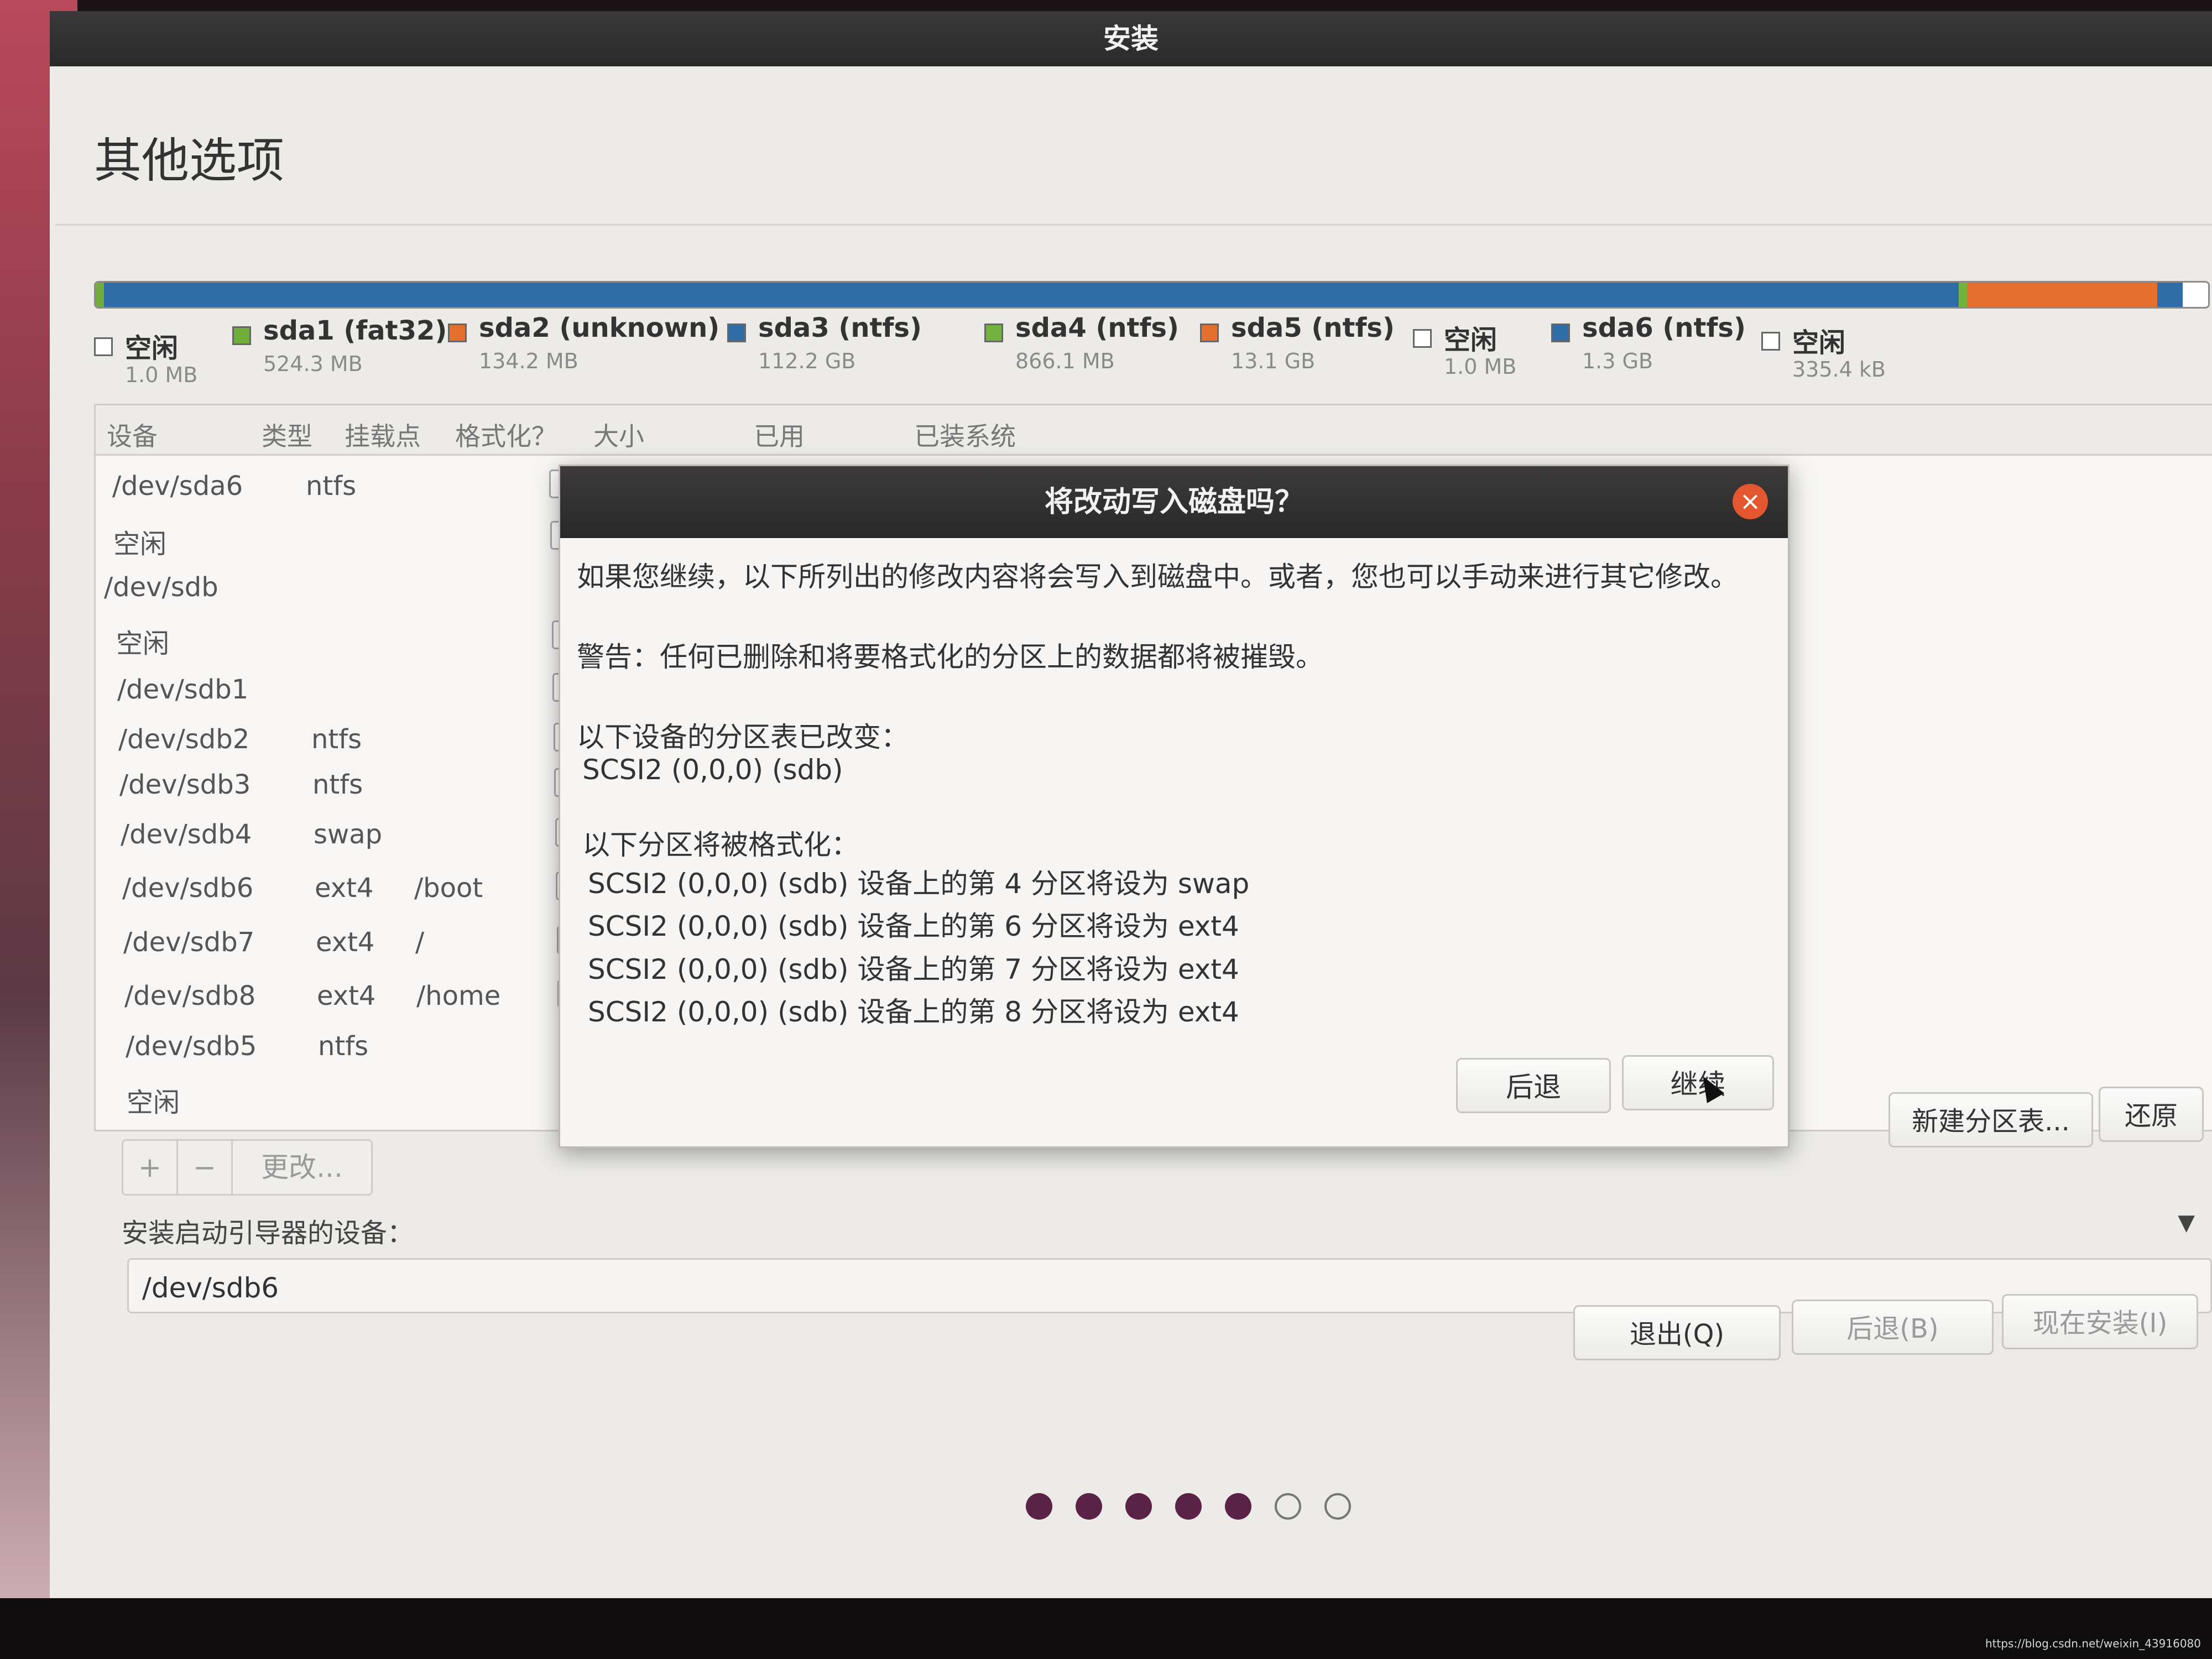  What do you see at coordinates (1677, 1333) in the screenshot?
I see `quit-button: 退出(Q)` at bounding box center [1677, 1333].